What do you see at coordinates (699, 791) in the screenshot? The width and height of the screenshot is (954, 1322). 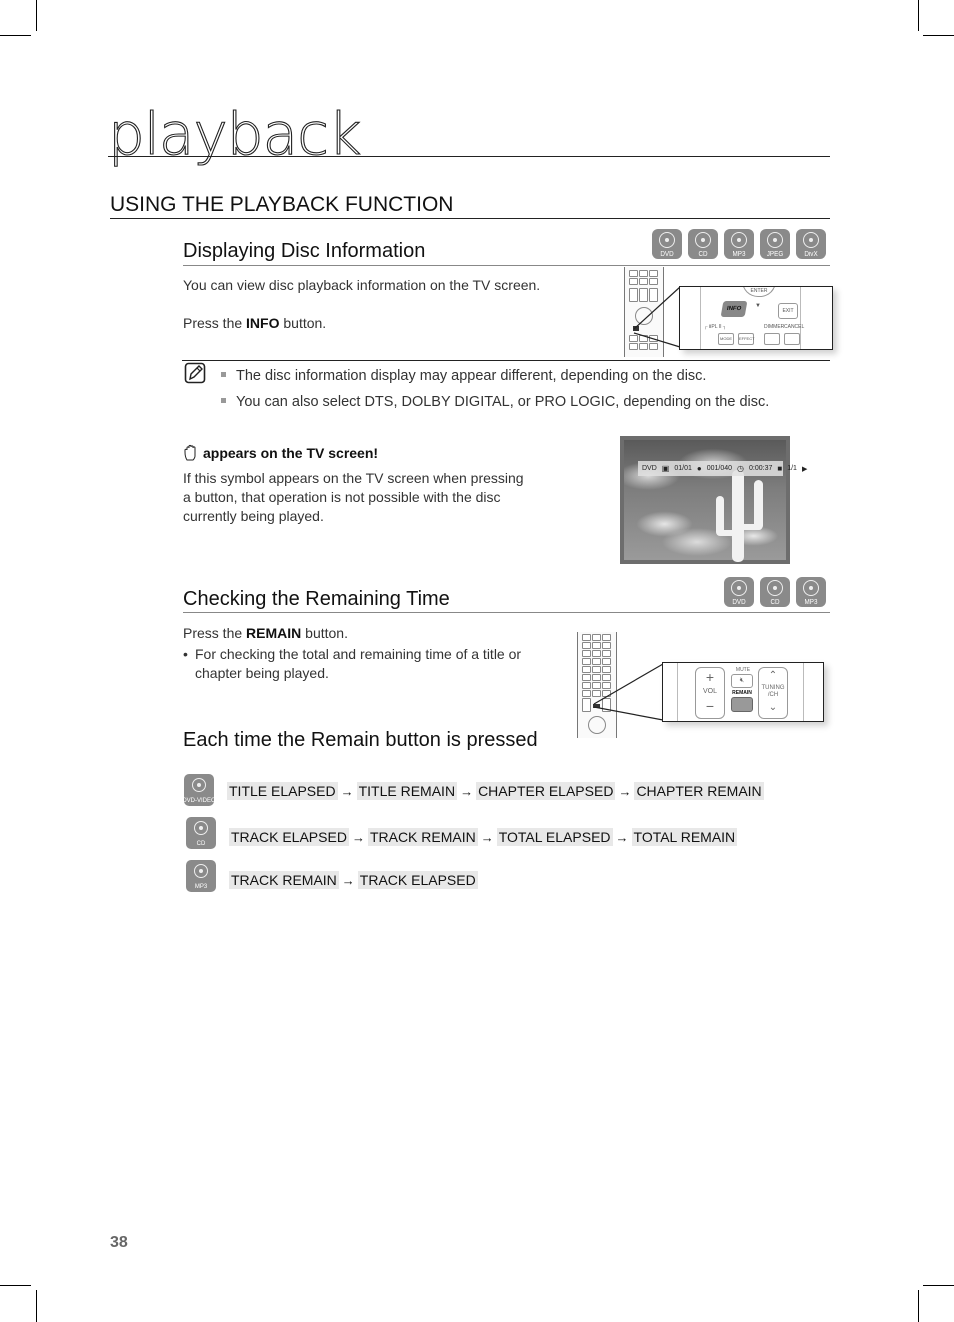 I see `sequence-step: CHAPTER REMAIN` at bounding box center [699, 791].